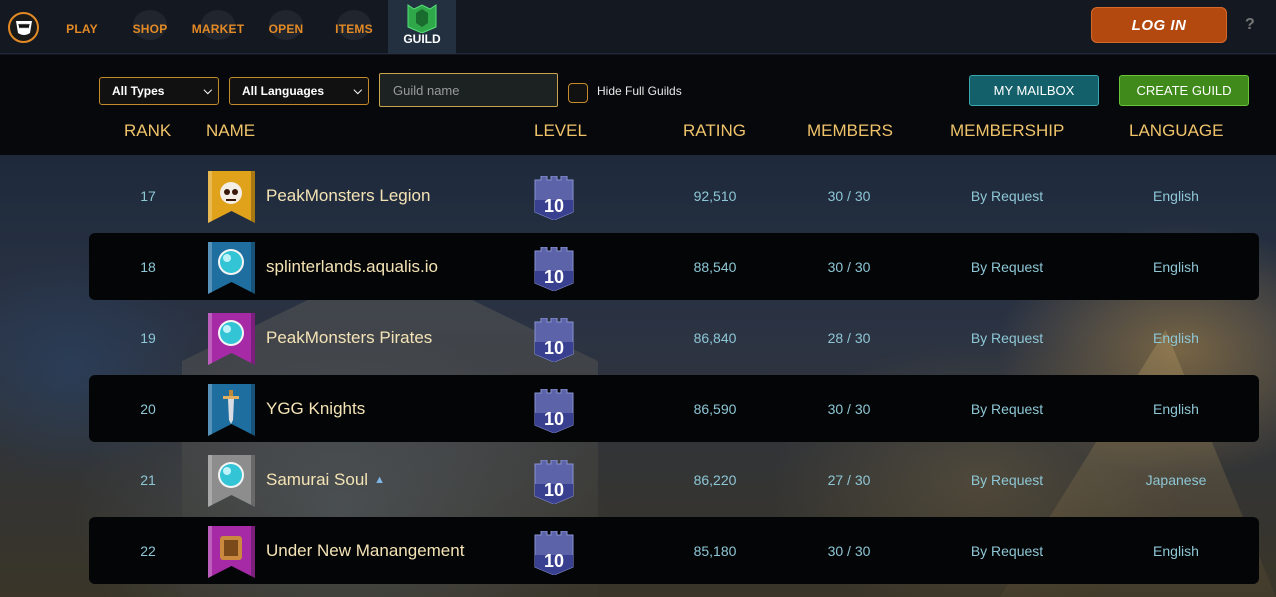 The width and height of the screenshot is (1276, 597). What do you see at coordinates (283, 91) in the screenshot?
I see `language-select-value: All Languages` at bounding box center [283, 91].